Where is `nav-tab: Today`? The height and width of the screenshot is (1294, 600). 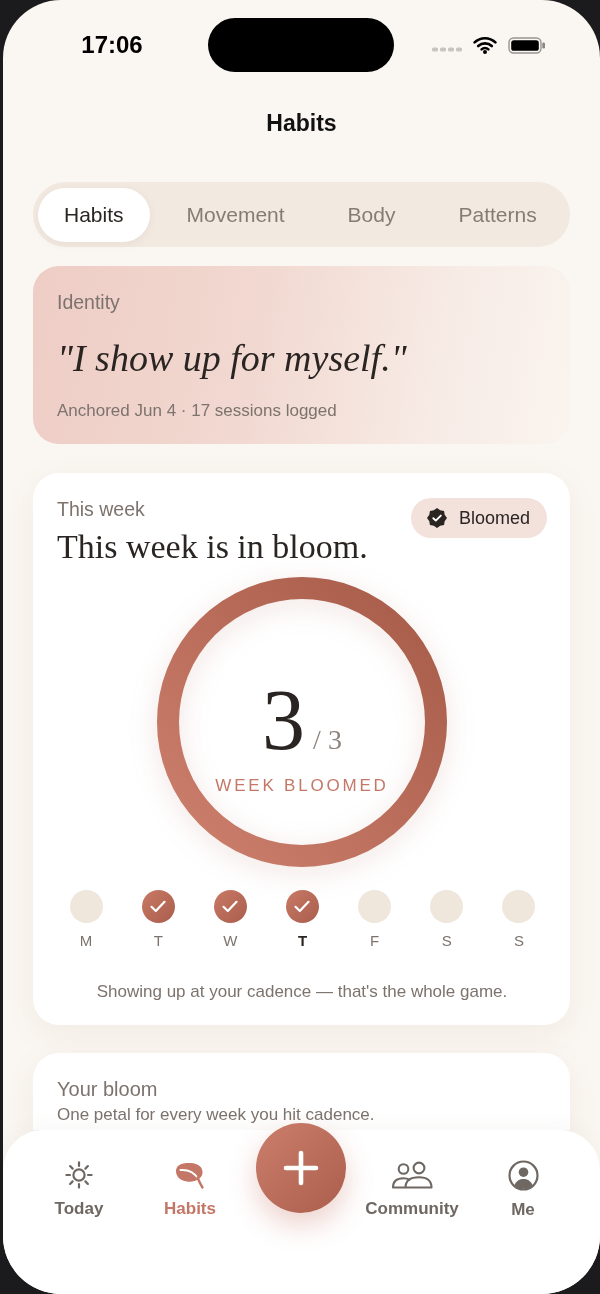 nav-tab: Today is located at coordinates (79, 1189).